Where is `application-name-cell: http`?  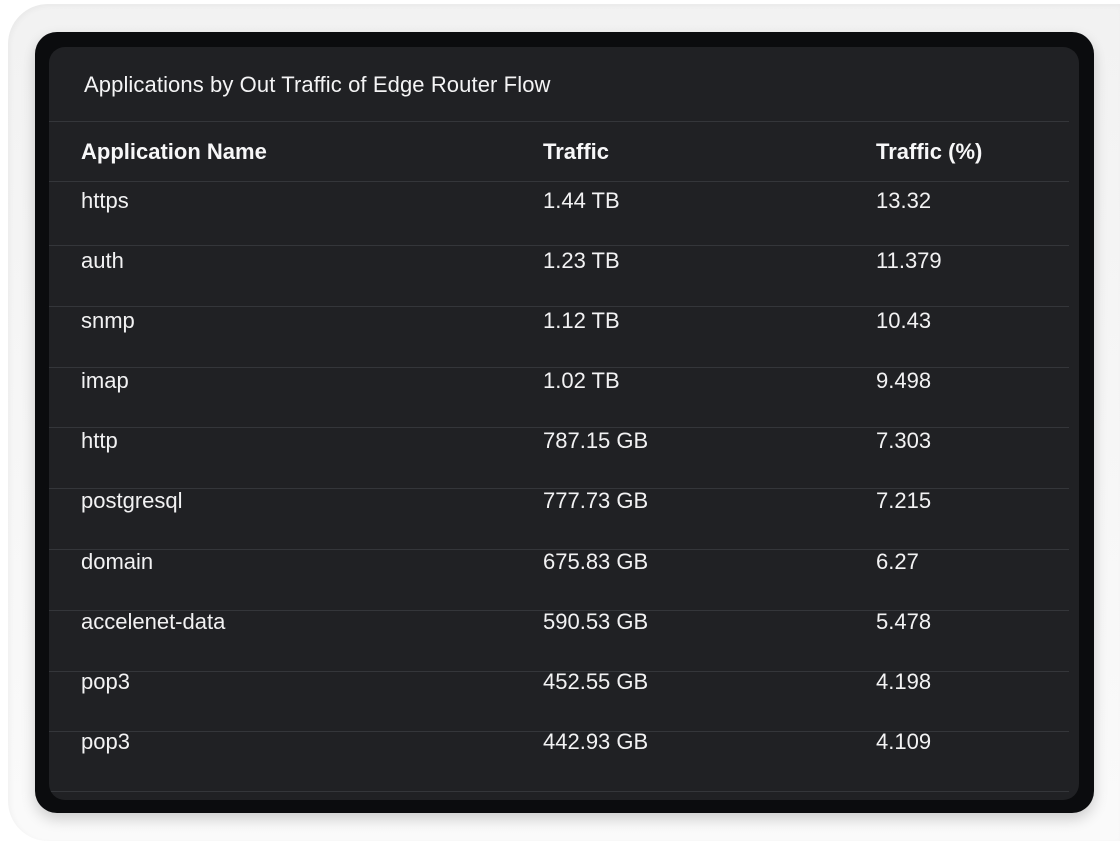
application-name-cell: http is located at coordinates (99, 440).